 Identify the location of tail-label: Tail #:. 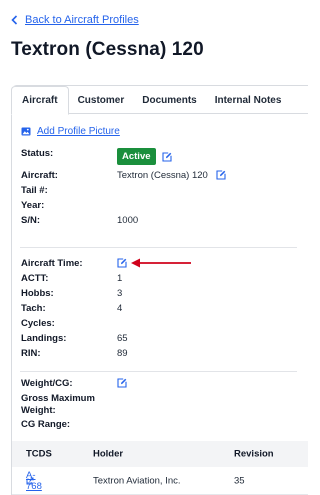
(34, 190).